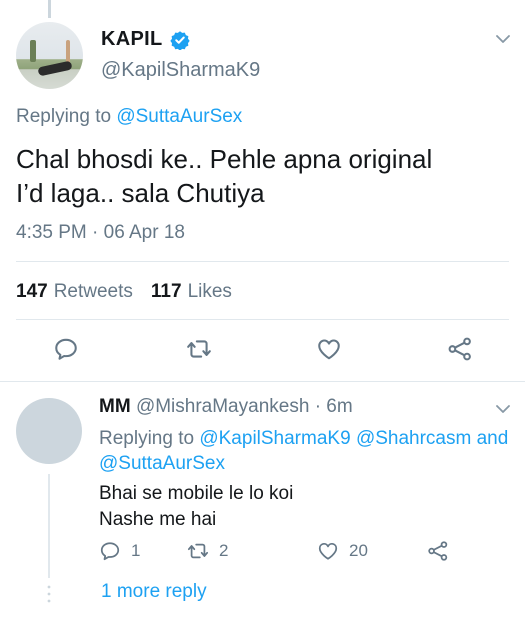 The height and width of the screenshot is (621, 525). What do you see at coordinates (279, 552) in the screenshot?
I see `reply-action-bar: 1 2 20` at bounding box center [279, 552].